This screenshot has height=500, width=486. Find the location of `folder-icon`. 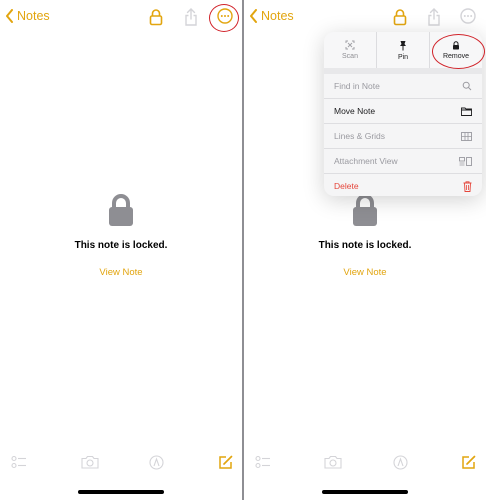

folder-icon is located at coordinates (466, 111).